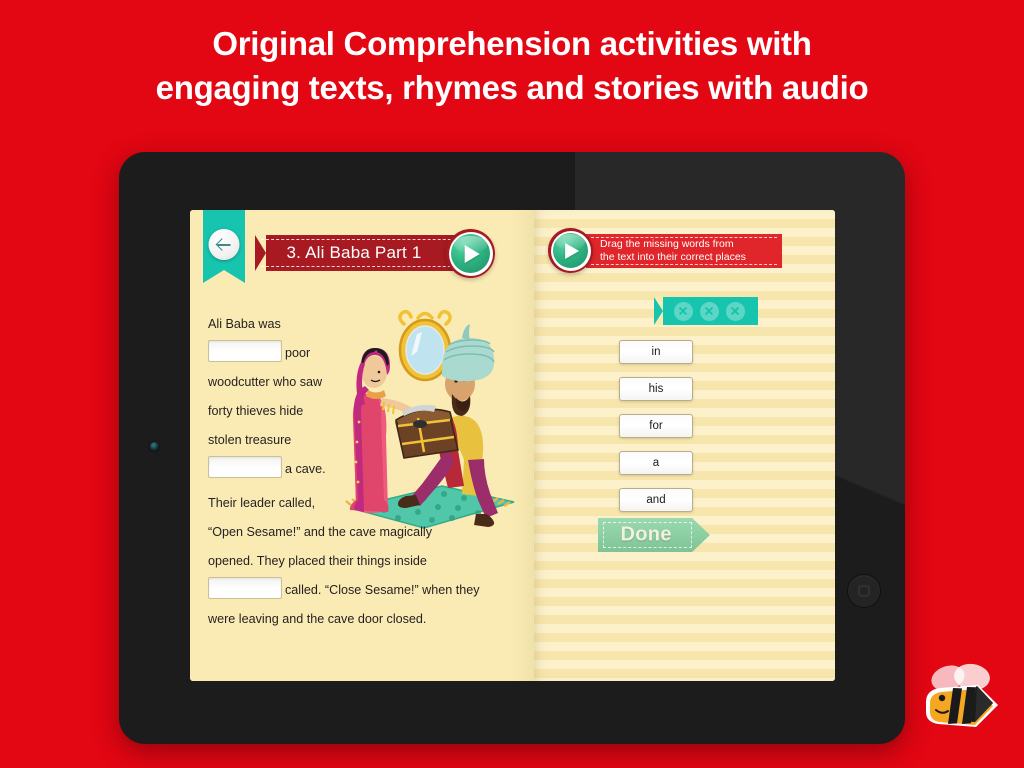 This screenshot has height=768, width=1024. I want to click on story-text-run: treasure, so click(268, 440).